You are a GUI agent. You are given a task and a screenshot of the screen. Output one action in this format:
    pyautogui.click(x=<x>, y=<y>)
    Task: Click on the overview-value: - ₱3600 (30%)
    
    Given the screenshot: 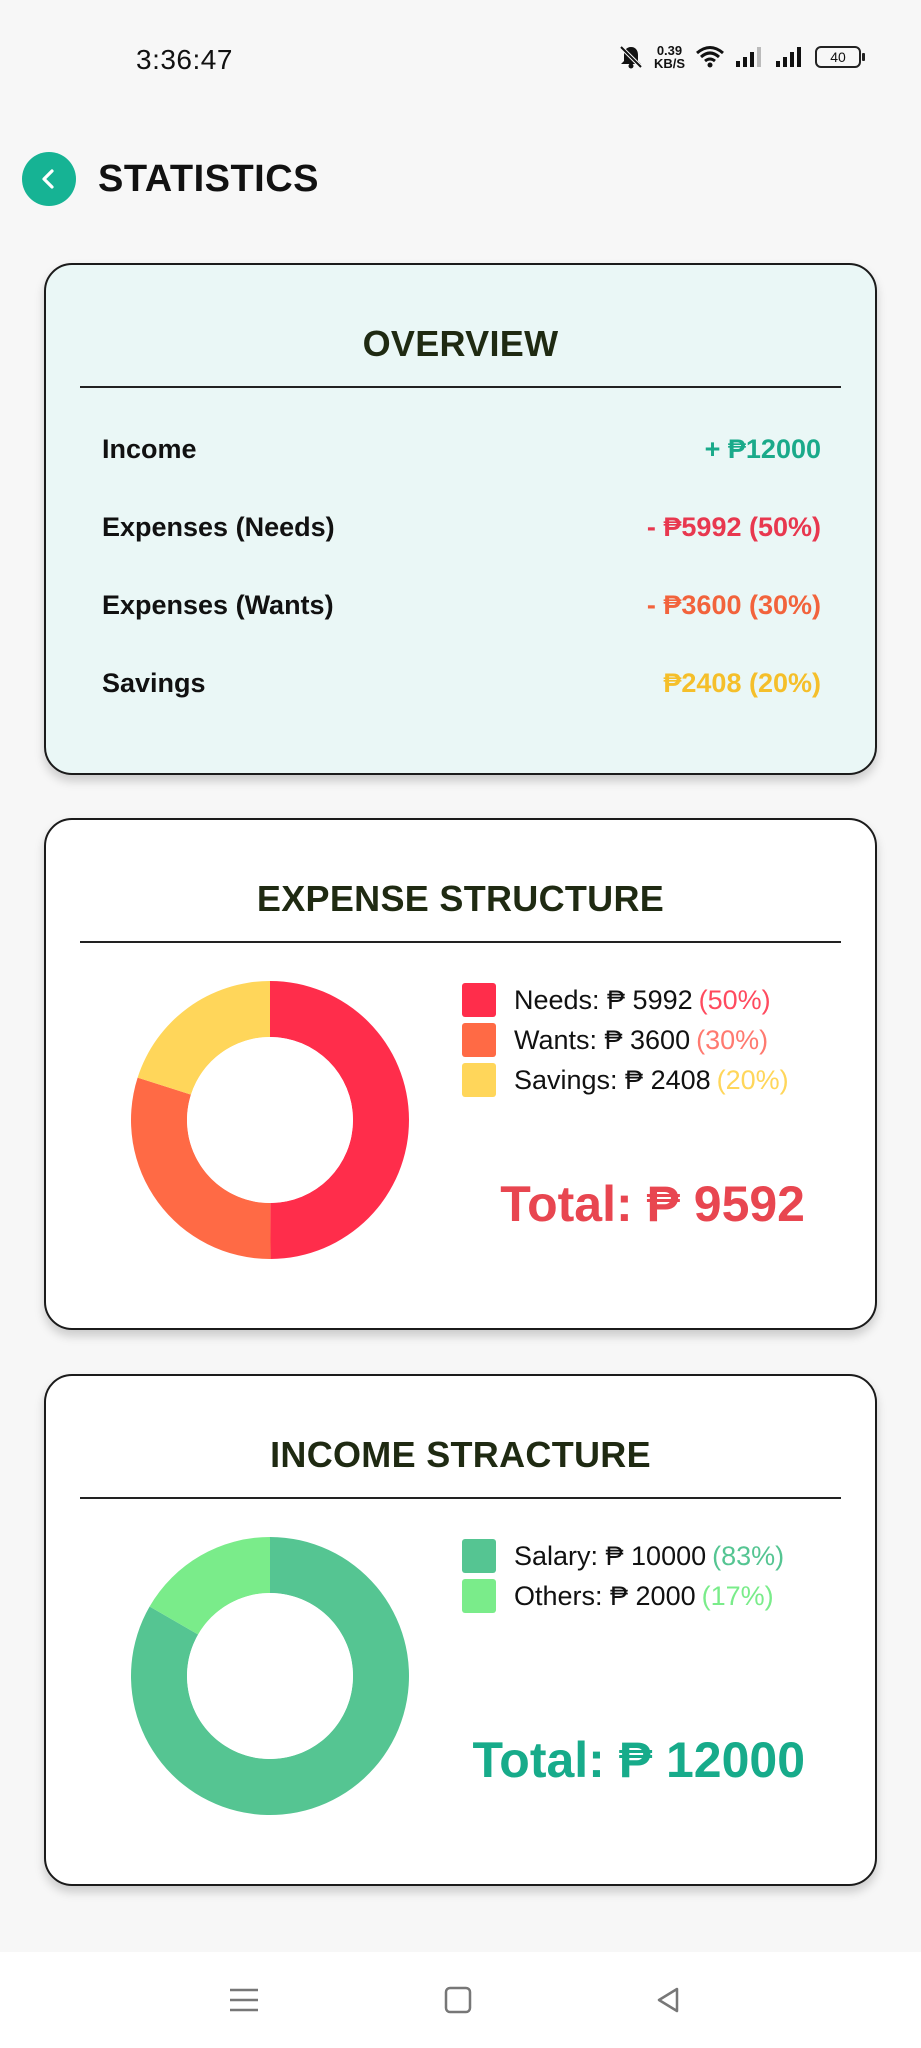 What is the action you would take?
    pyautogui.click(x=733, y=604)
    